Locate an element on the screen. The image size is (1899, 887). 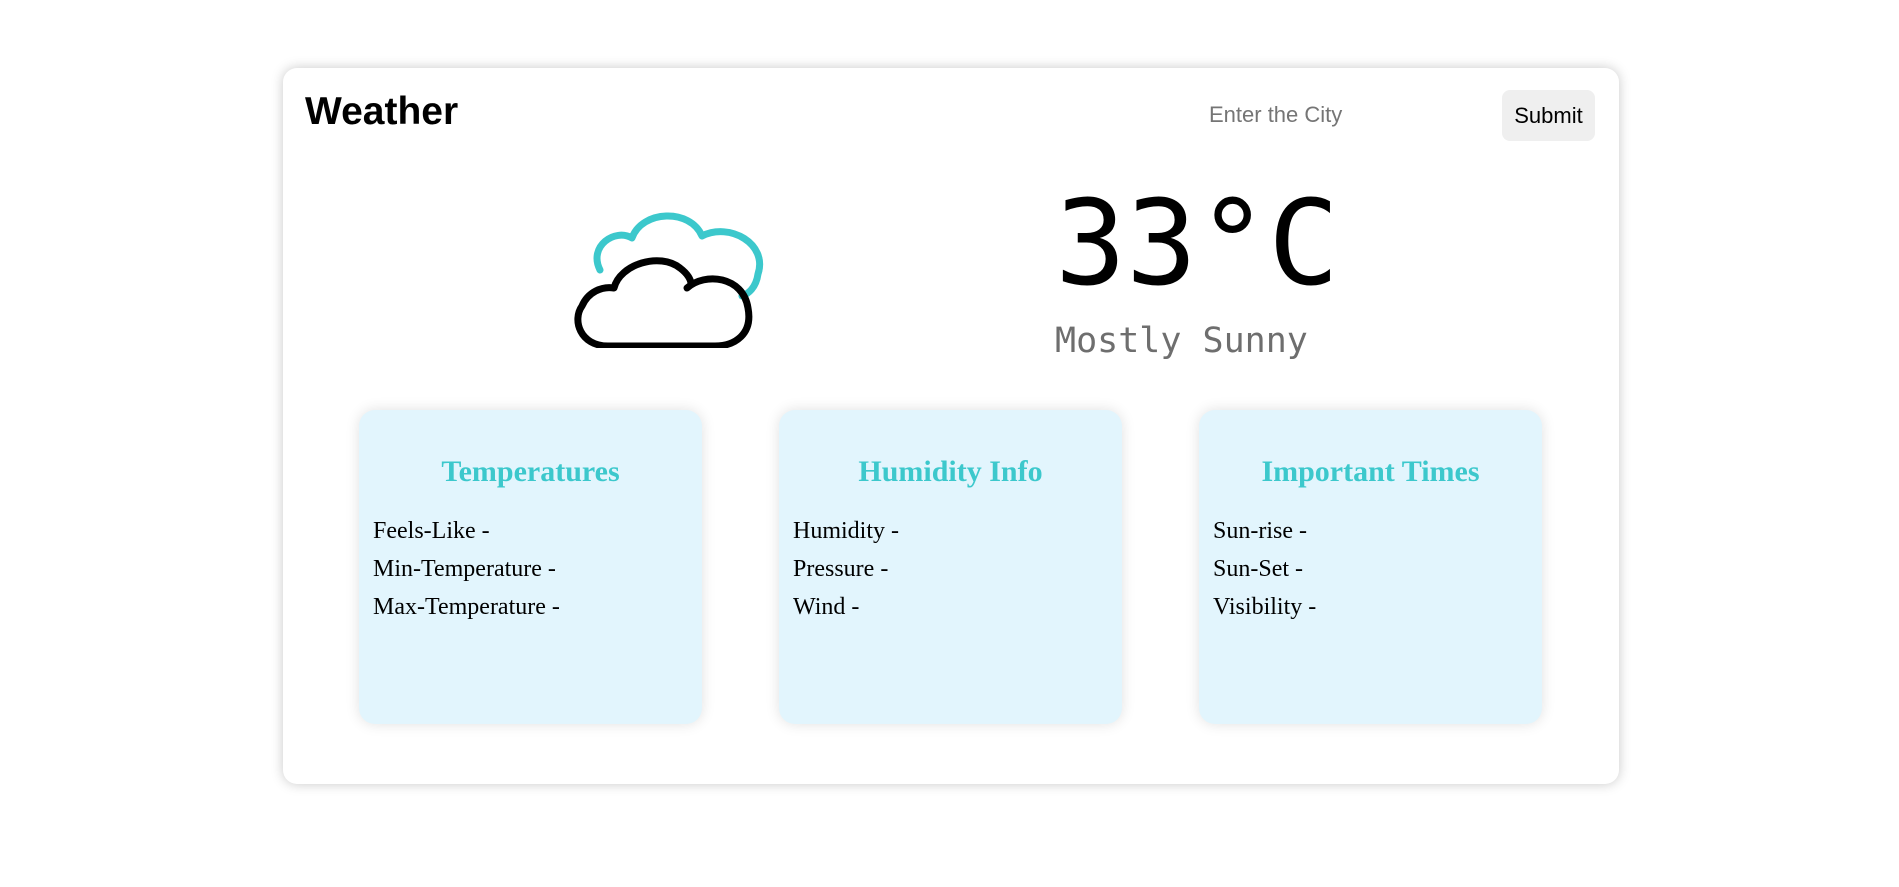
panel-list: Sun-rise - Sun-Set - Visibility - is located at coordinates (1264, 569).